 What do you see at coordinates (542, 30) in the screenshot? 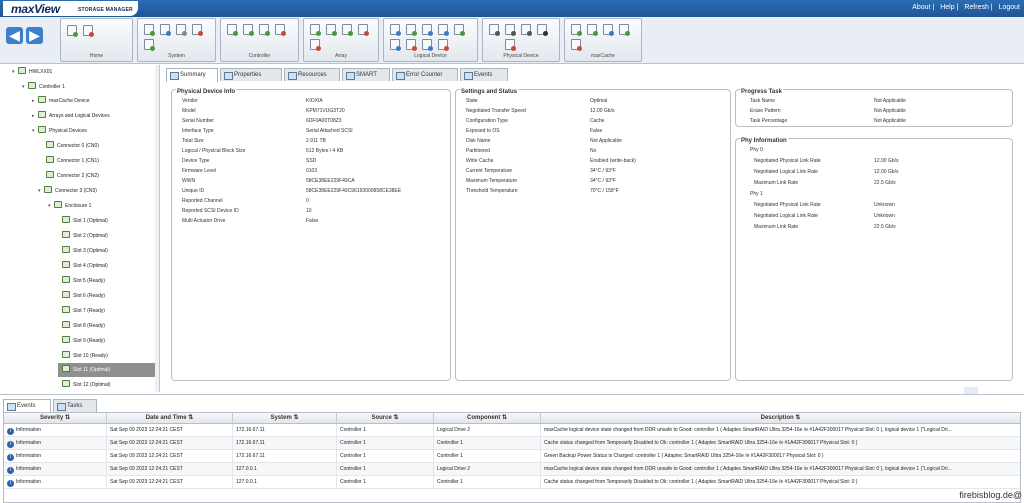
I see `physical-device-firmware-icon` at bounding box center [542, 30].